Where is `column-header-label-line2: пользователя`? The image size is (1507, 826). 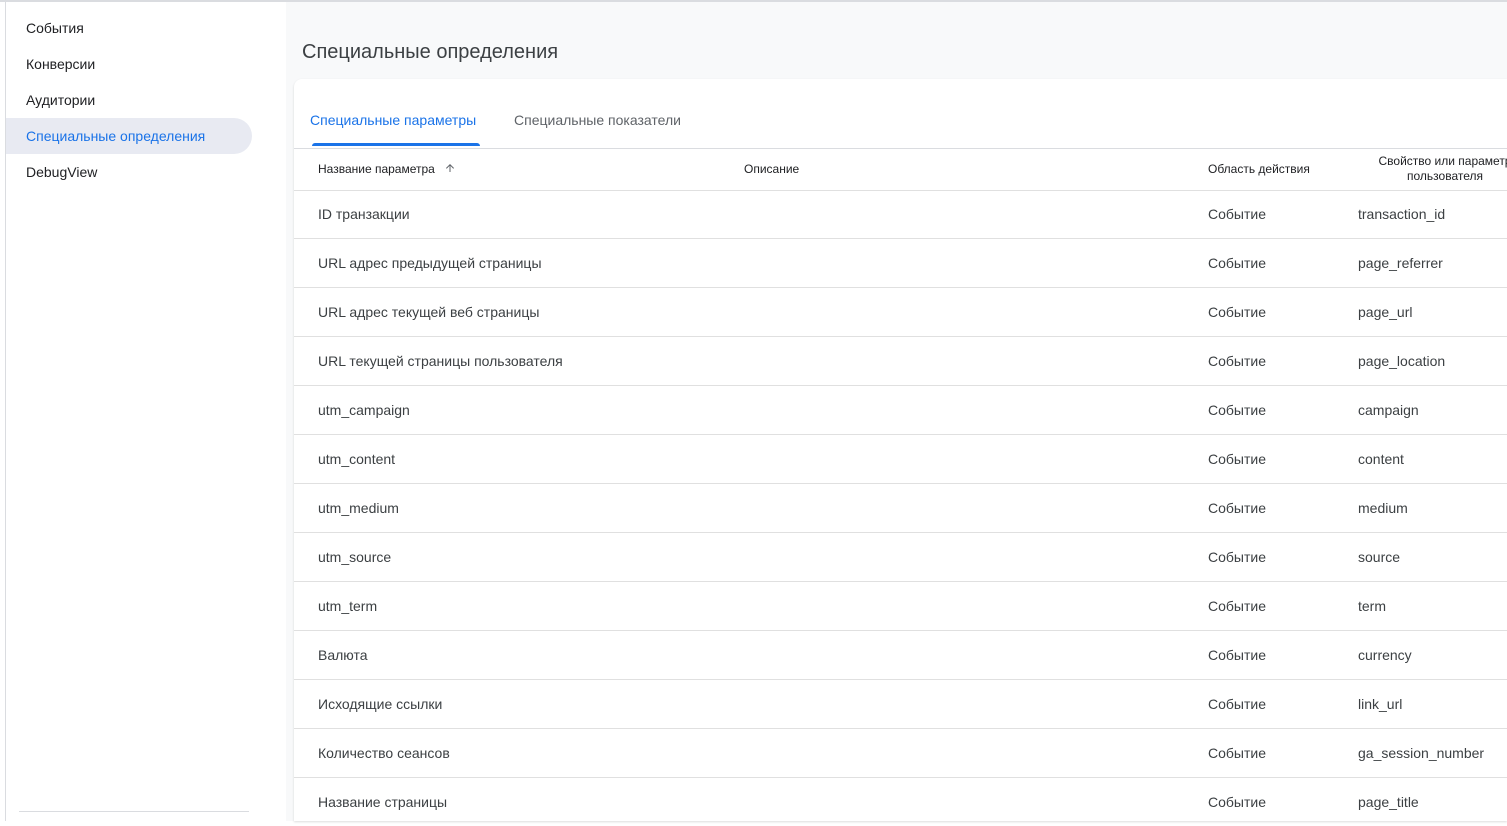
column-header-label-line2: пользователя is located at coordinates (1445, 176).